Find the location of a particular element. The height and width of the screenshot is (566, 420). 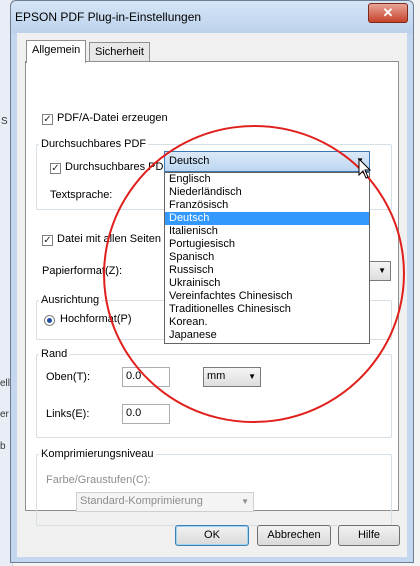

background-text: S is located at coordinates (4, 121).